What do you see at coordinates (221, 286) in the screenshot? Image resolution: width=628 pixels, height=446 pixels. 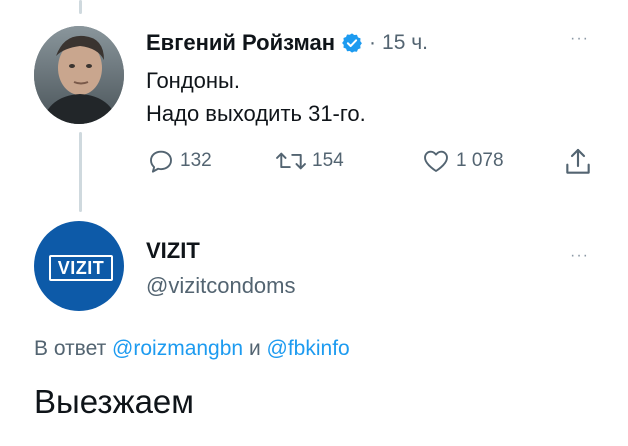 I see `author-handle: @vizitcondoms` at bounding box center [221, 286].